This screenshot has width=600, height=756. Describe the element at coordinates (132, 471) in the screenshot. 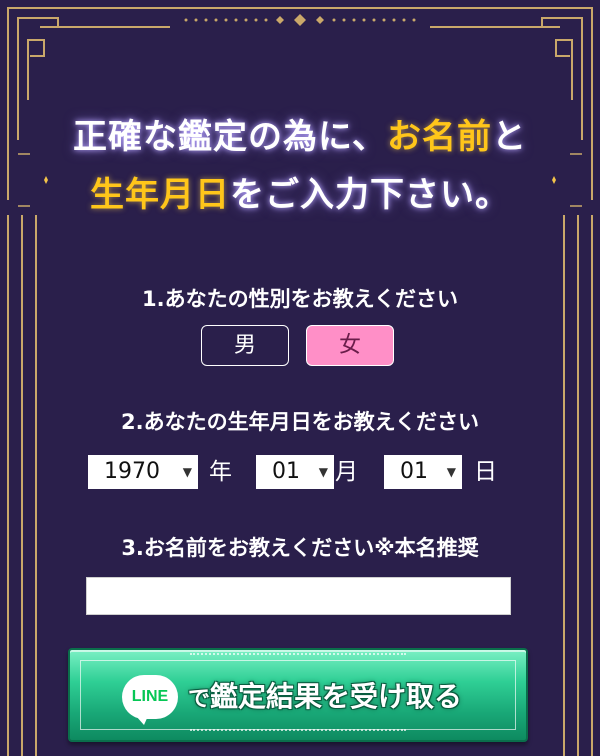

I see `birth-year-value: 1970` at that location.